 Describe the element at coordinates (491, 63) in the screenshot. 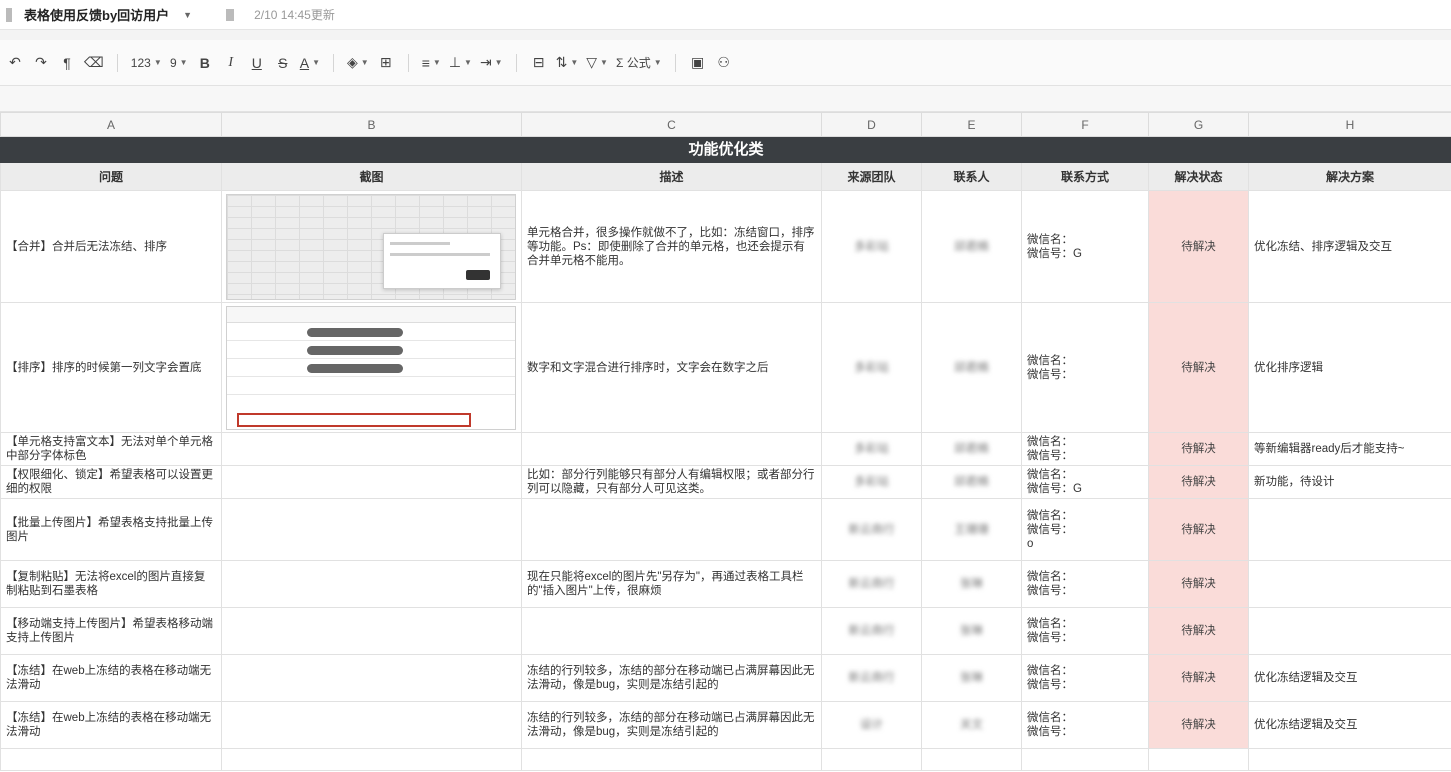

I see `text-wrap-icon: ⇥ ▼` at that location.